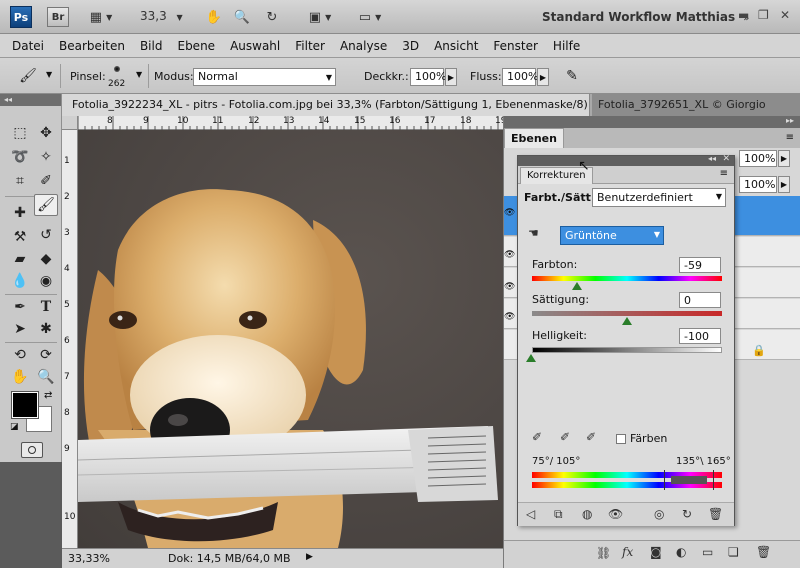  I want to click on lightness-track, so click(627, 350).